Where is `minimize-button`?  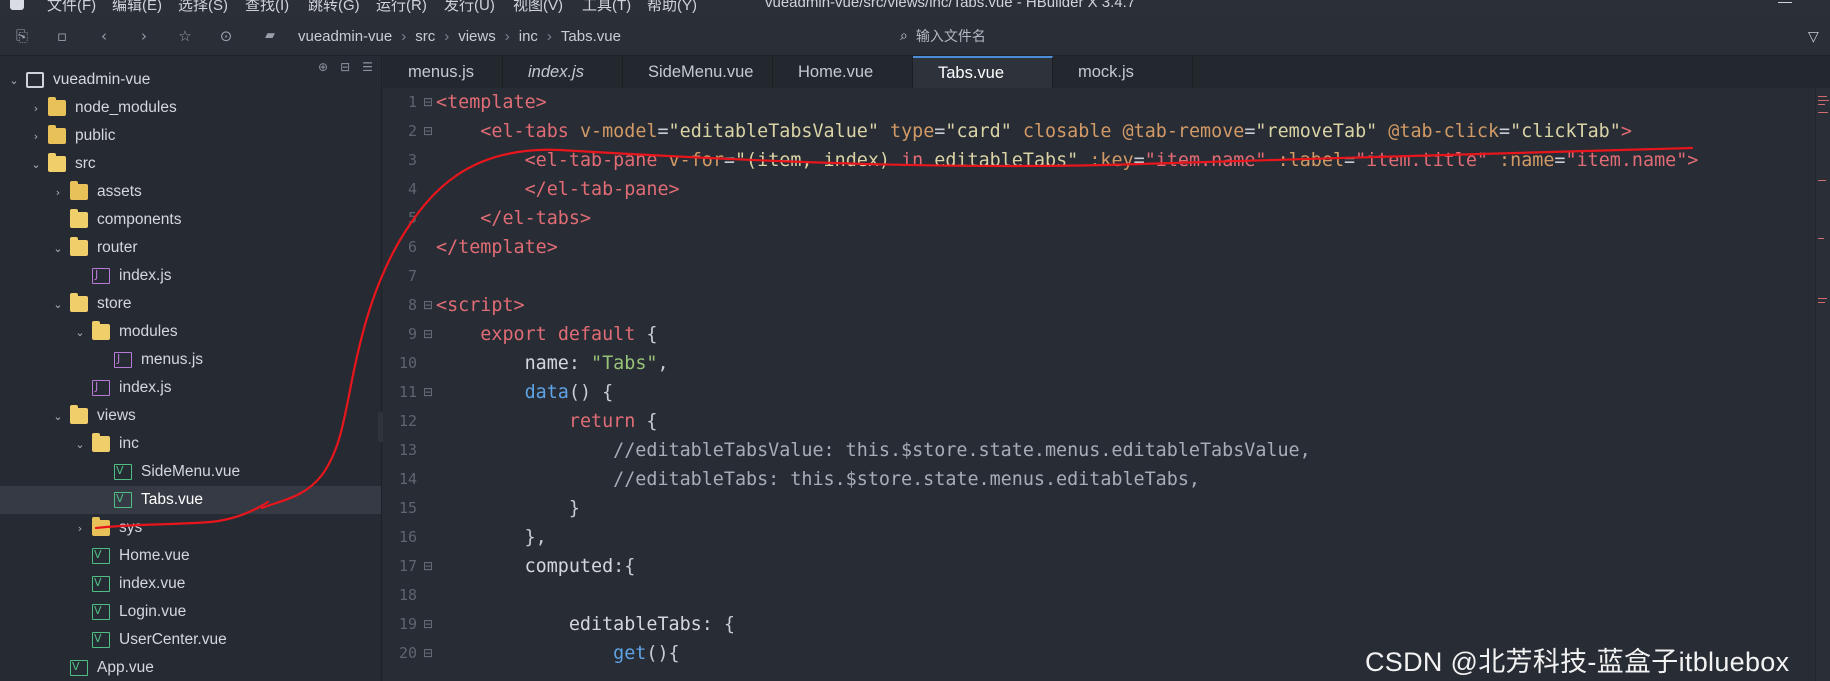 minimize-button is located at coordinates (1785, 2).